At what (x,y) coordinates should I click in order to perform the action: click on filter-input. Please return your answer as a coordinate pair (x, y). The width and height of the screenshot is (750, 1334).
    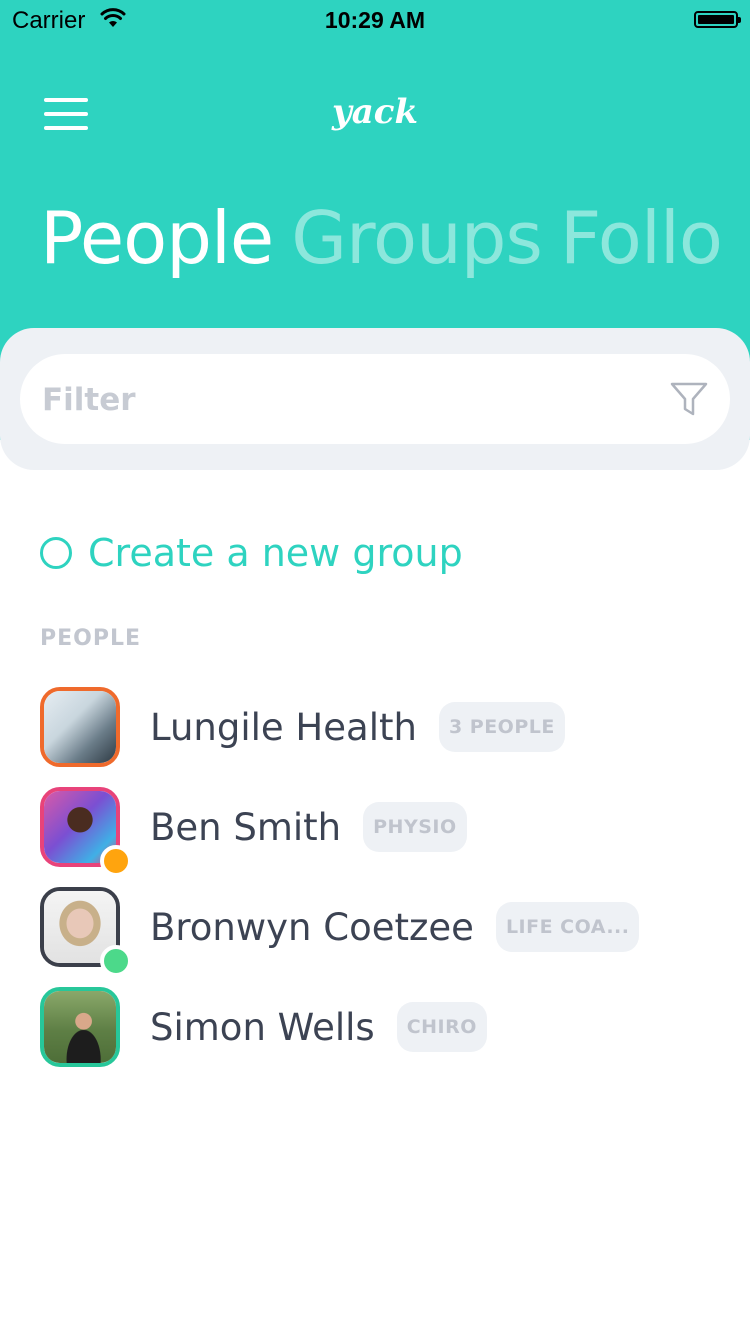
    Looking at the image, I should click on (342, 400).